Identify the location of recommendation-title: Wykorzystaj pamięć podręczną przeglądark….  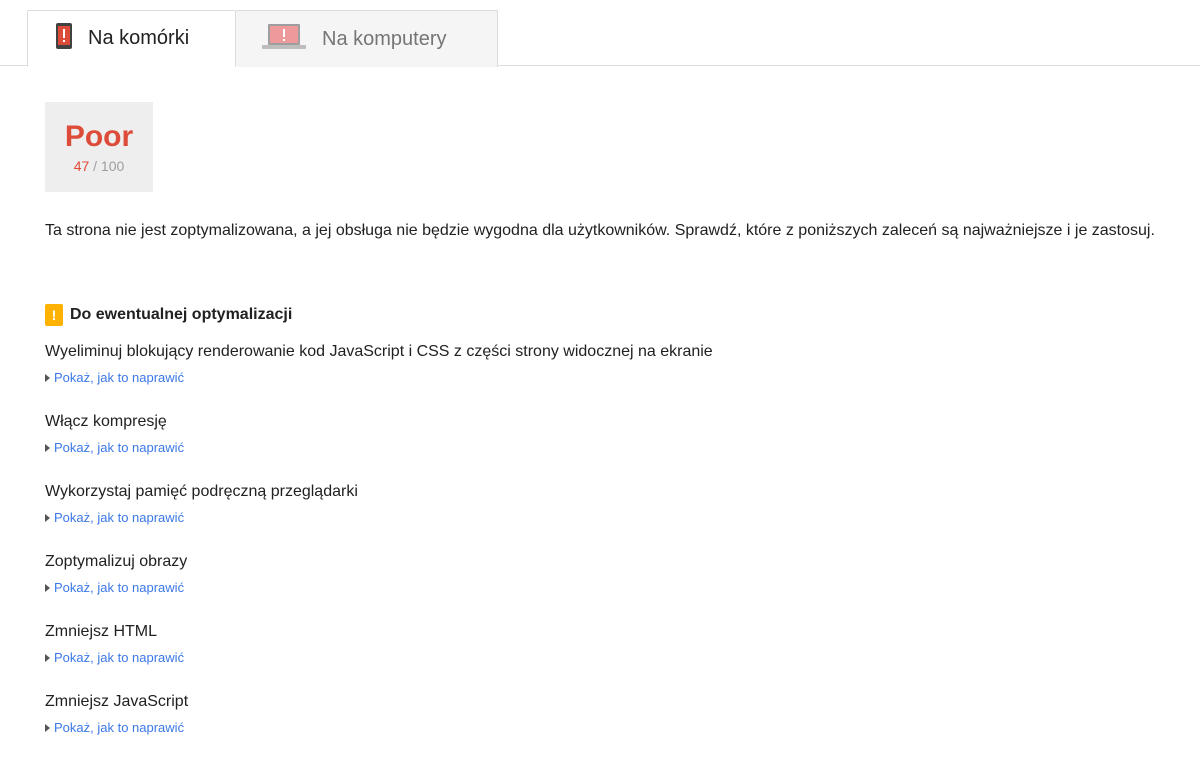
(201, 491).